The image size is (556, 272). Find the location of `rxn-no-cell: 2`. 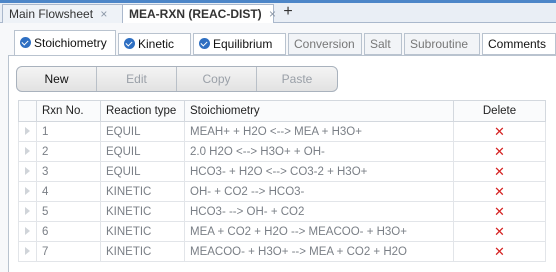

rxn-no-cell: 2 is located at coordinates (68, 151).